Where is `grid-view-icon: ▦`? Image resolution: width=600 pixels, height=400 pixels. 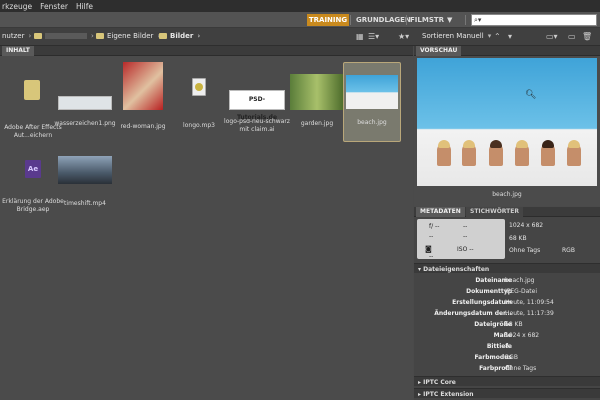
grid-view-icon: ▦ is located at coordinates (360, 36).